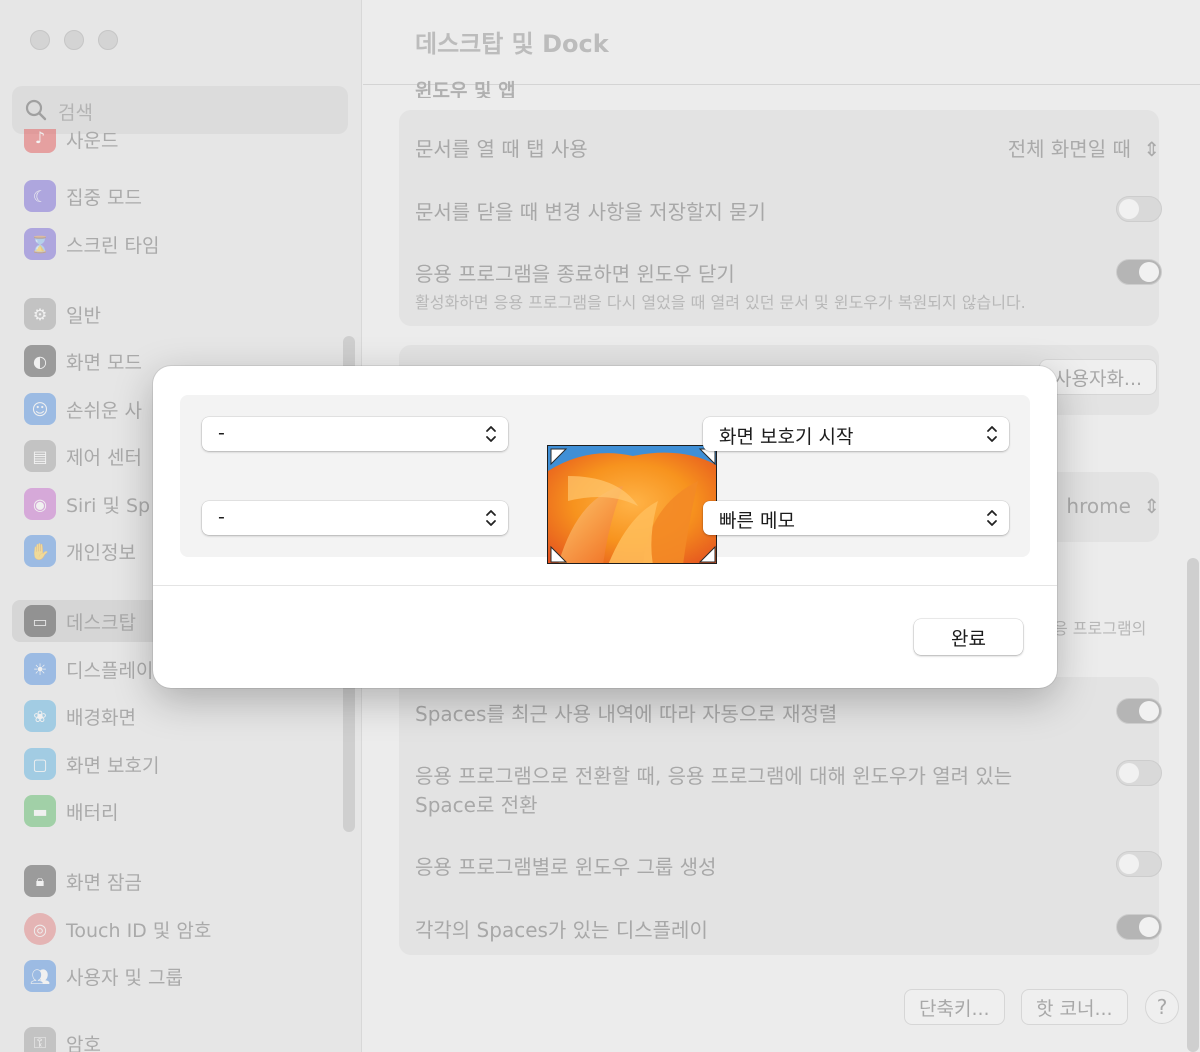  Describe the element at coordinates (40, 929) in the screenshot. I see `fingerprint-icon: ◎` at that location.